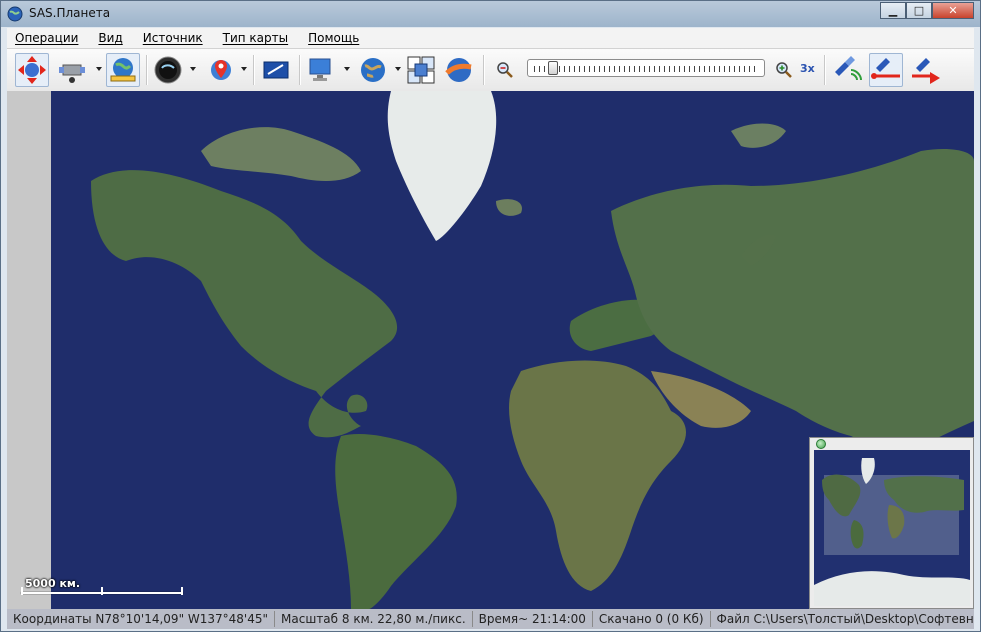  I want to click on computer-dropdown-arrow, so click(347, 69).